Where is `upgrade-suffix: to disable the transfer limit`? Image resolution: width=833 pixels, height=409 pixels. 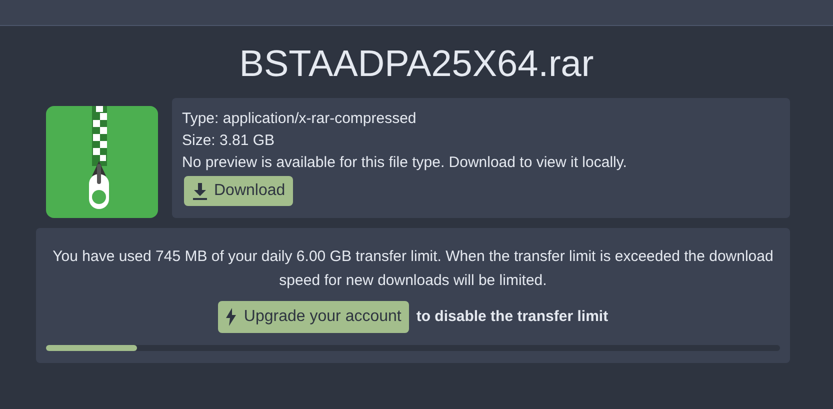 upgrade-suffix: to disable the transfer limit is located at coordinates (512, 316).